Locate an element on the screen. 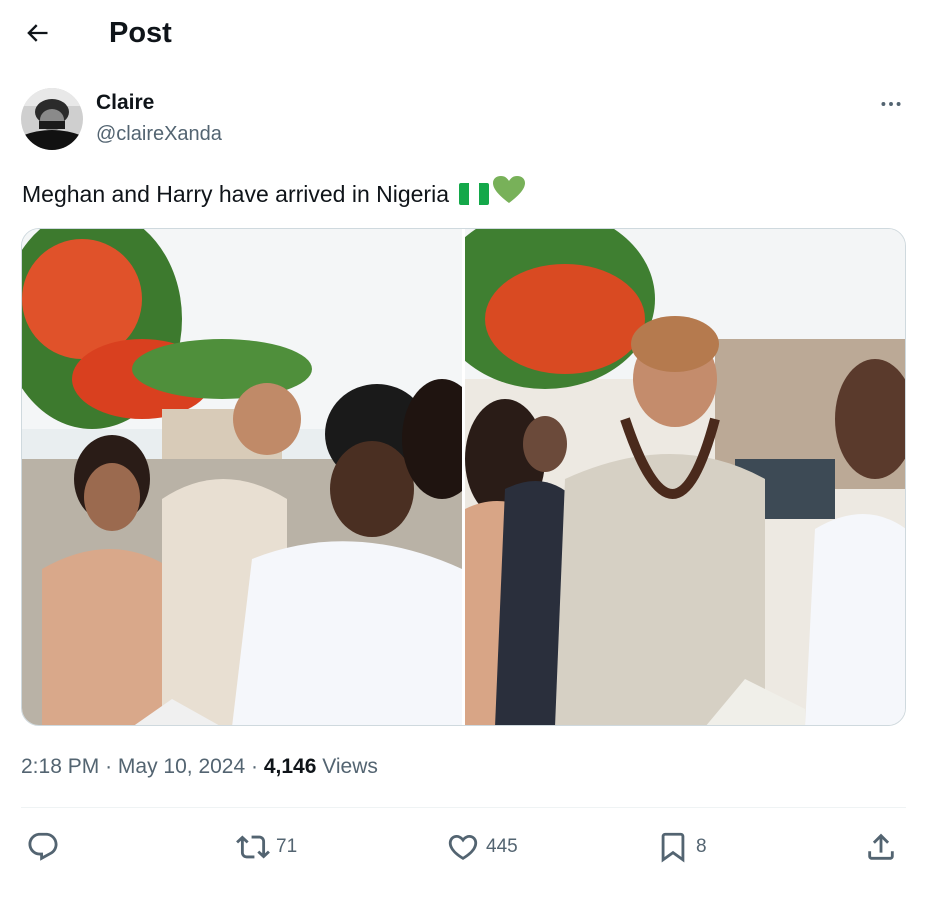 The height and width of the screenshot is (902, 925). reply-button is located at coordinates (43, 847).